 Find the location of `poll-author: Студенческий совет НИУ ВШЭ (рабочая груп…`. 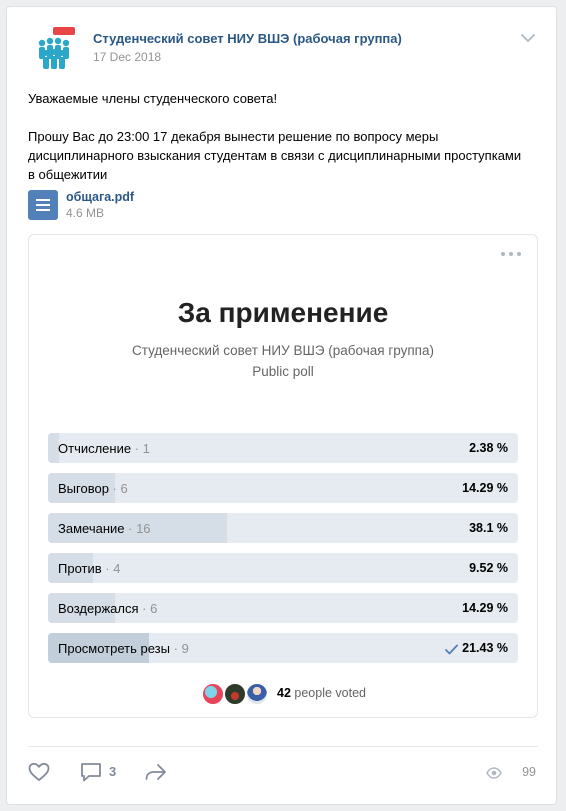

poll-author: Студенческий совет НИУ ВШЭ (рабочая груп… is located at coordinates (282, 350).